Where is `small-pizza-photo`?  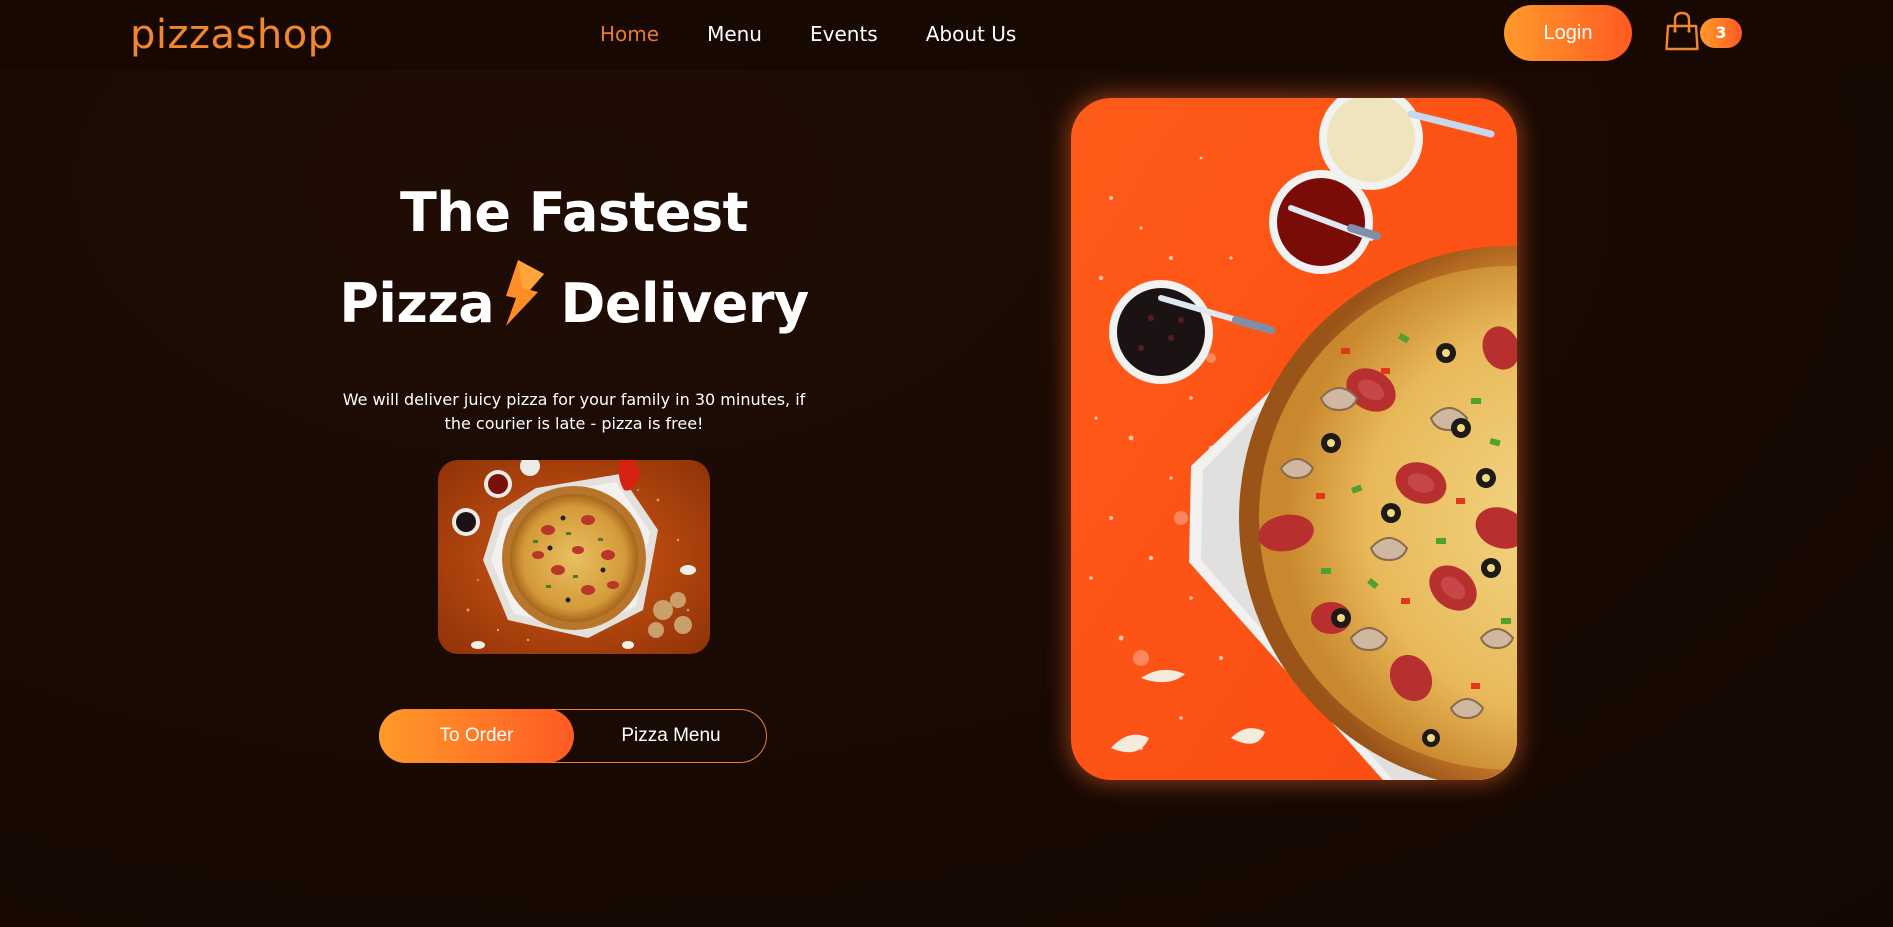 small-pizza-photo is located at coordinates (574, 557).